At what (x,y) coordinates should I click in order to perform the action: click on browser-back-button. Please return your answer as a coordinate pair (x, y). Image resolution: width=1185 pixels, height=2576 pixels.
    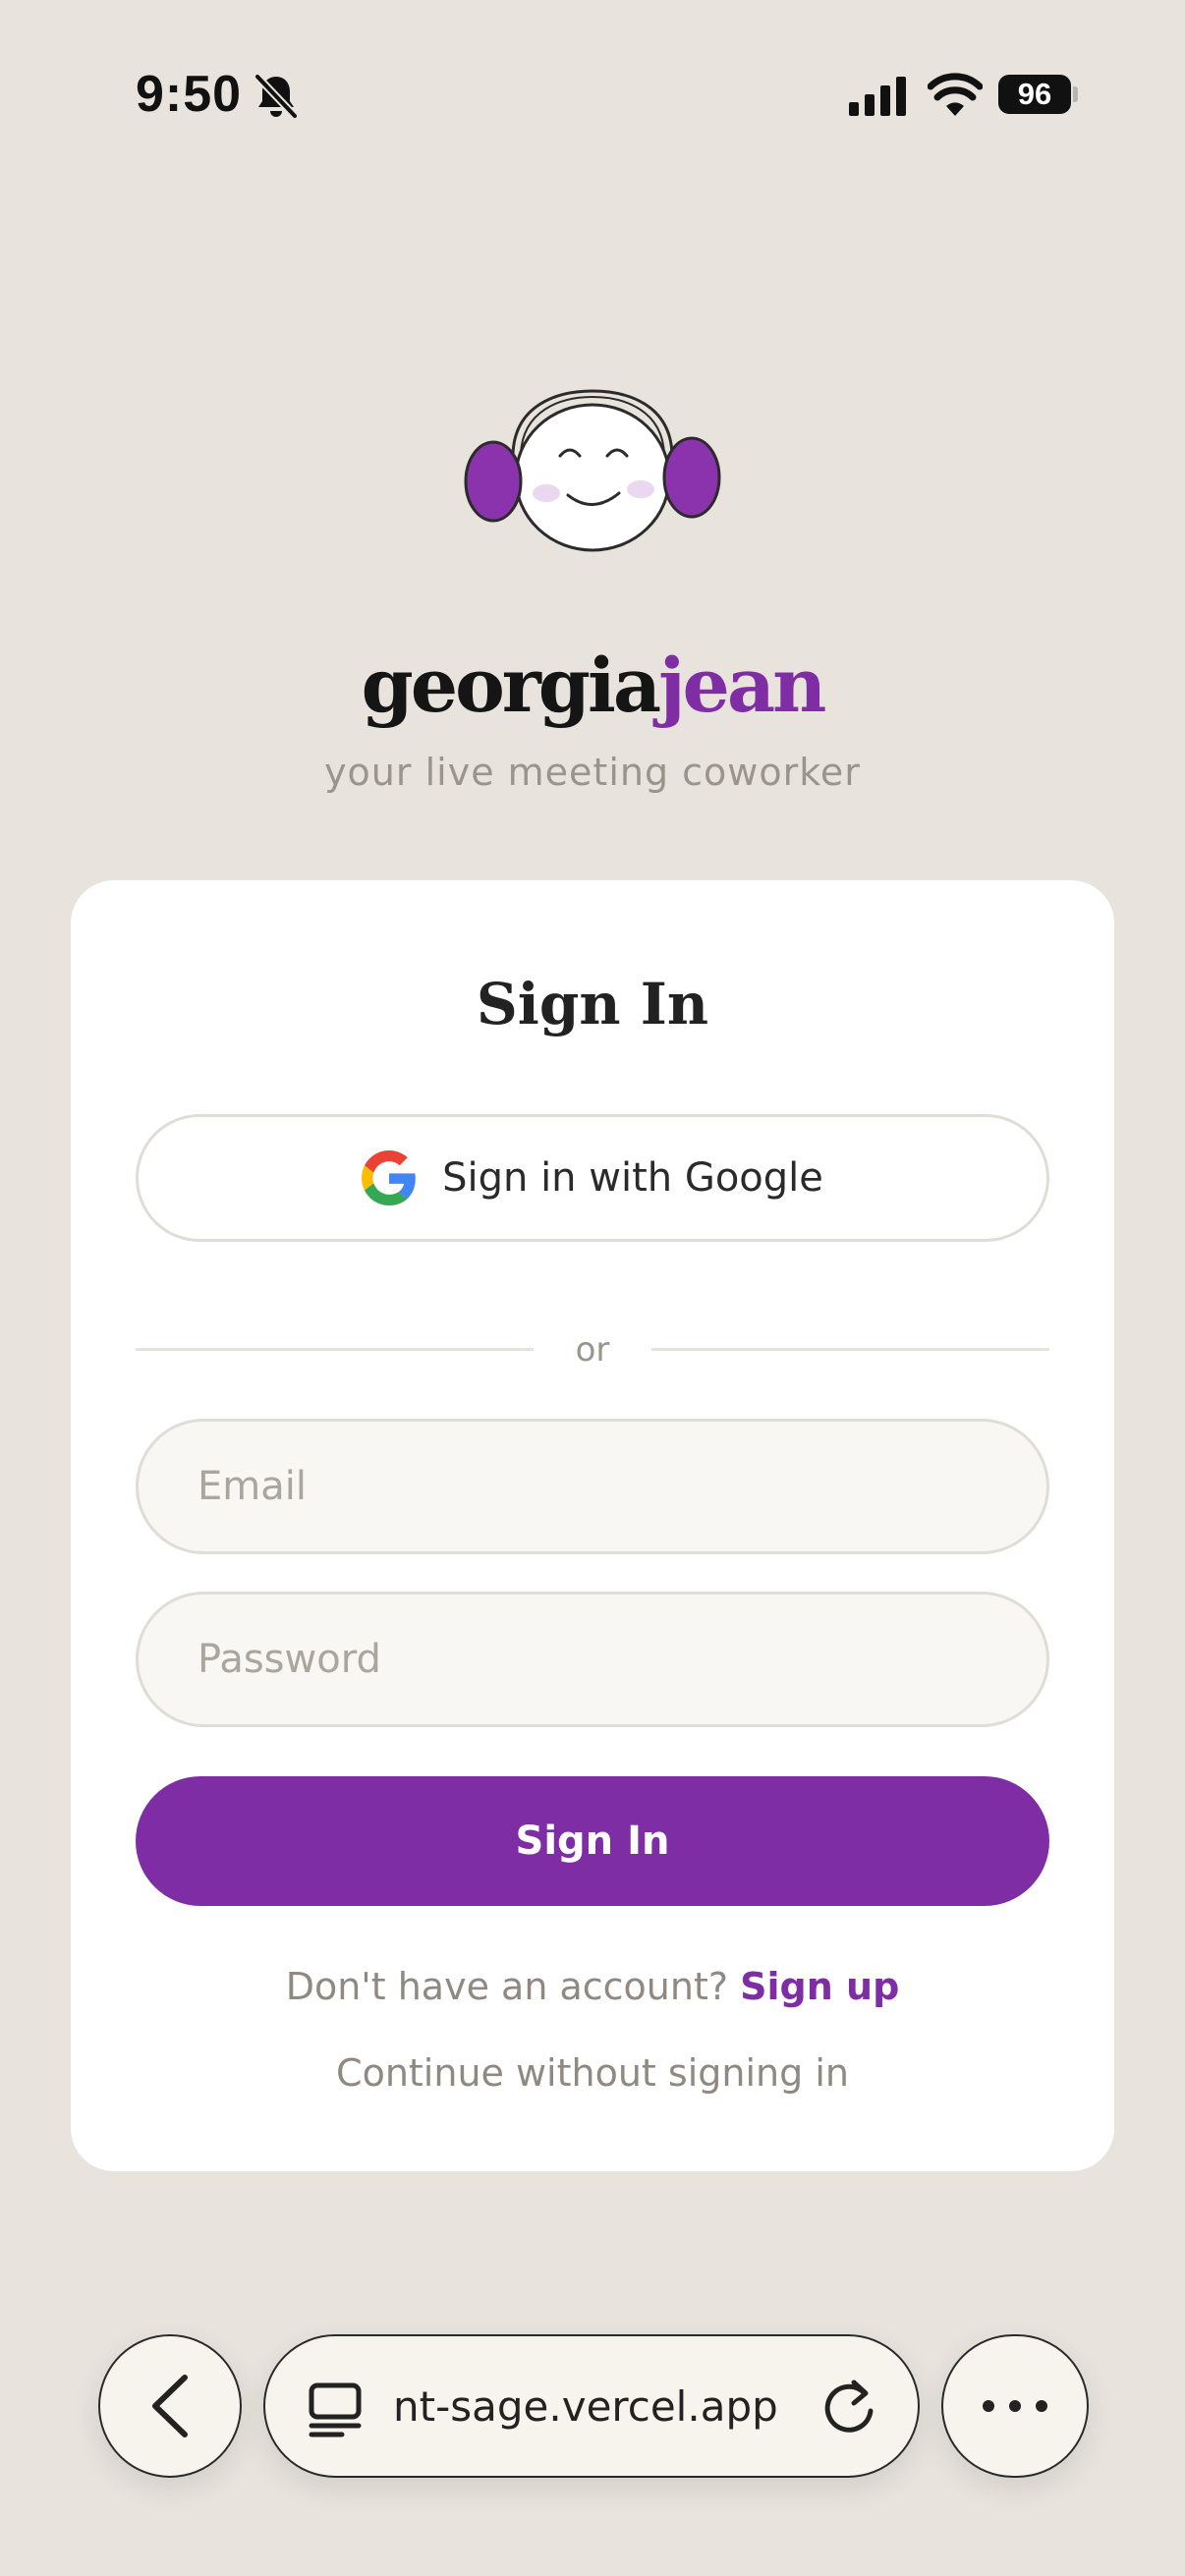
    Looking at the image, I should click on (170, 2406).